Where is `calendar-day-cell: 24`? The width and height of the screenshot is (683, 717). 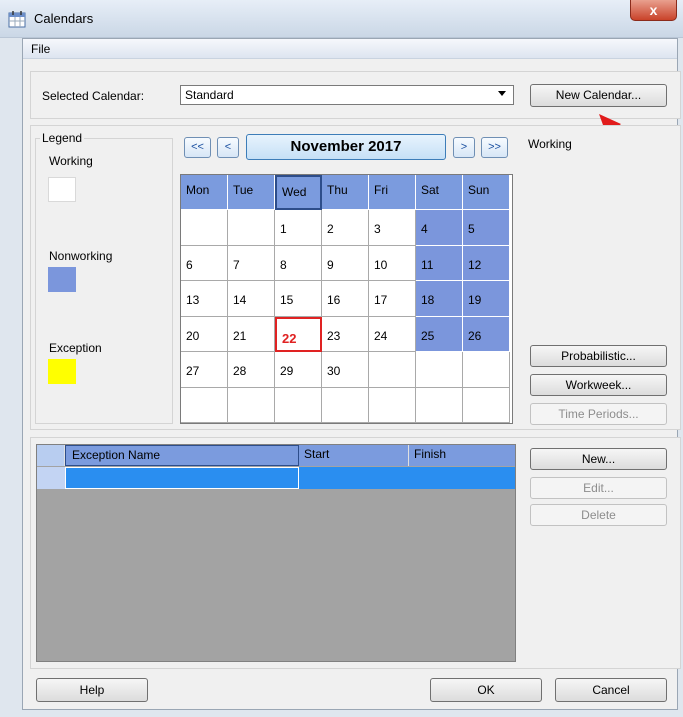
calendar-day-cell: 24 is located at coordinates (392, 334).